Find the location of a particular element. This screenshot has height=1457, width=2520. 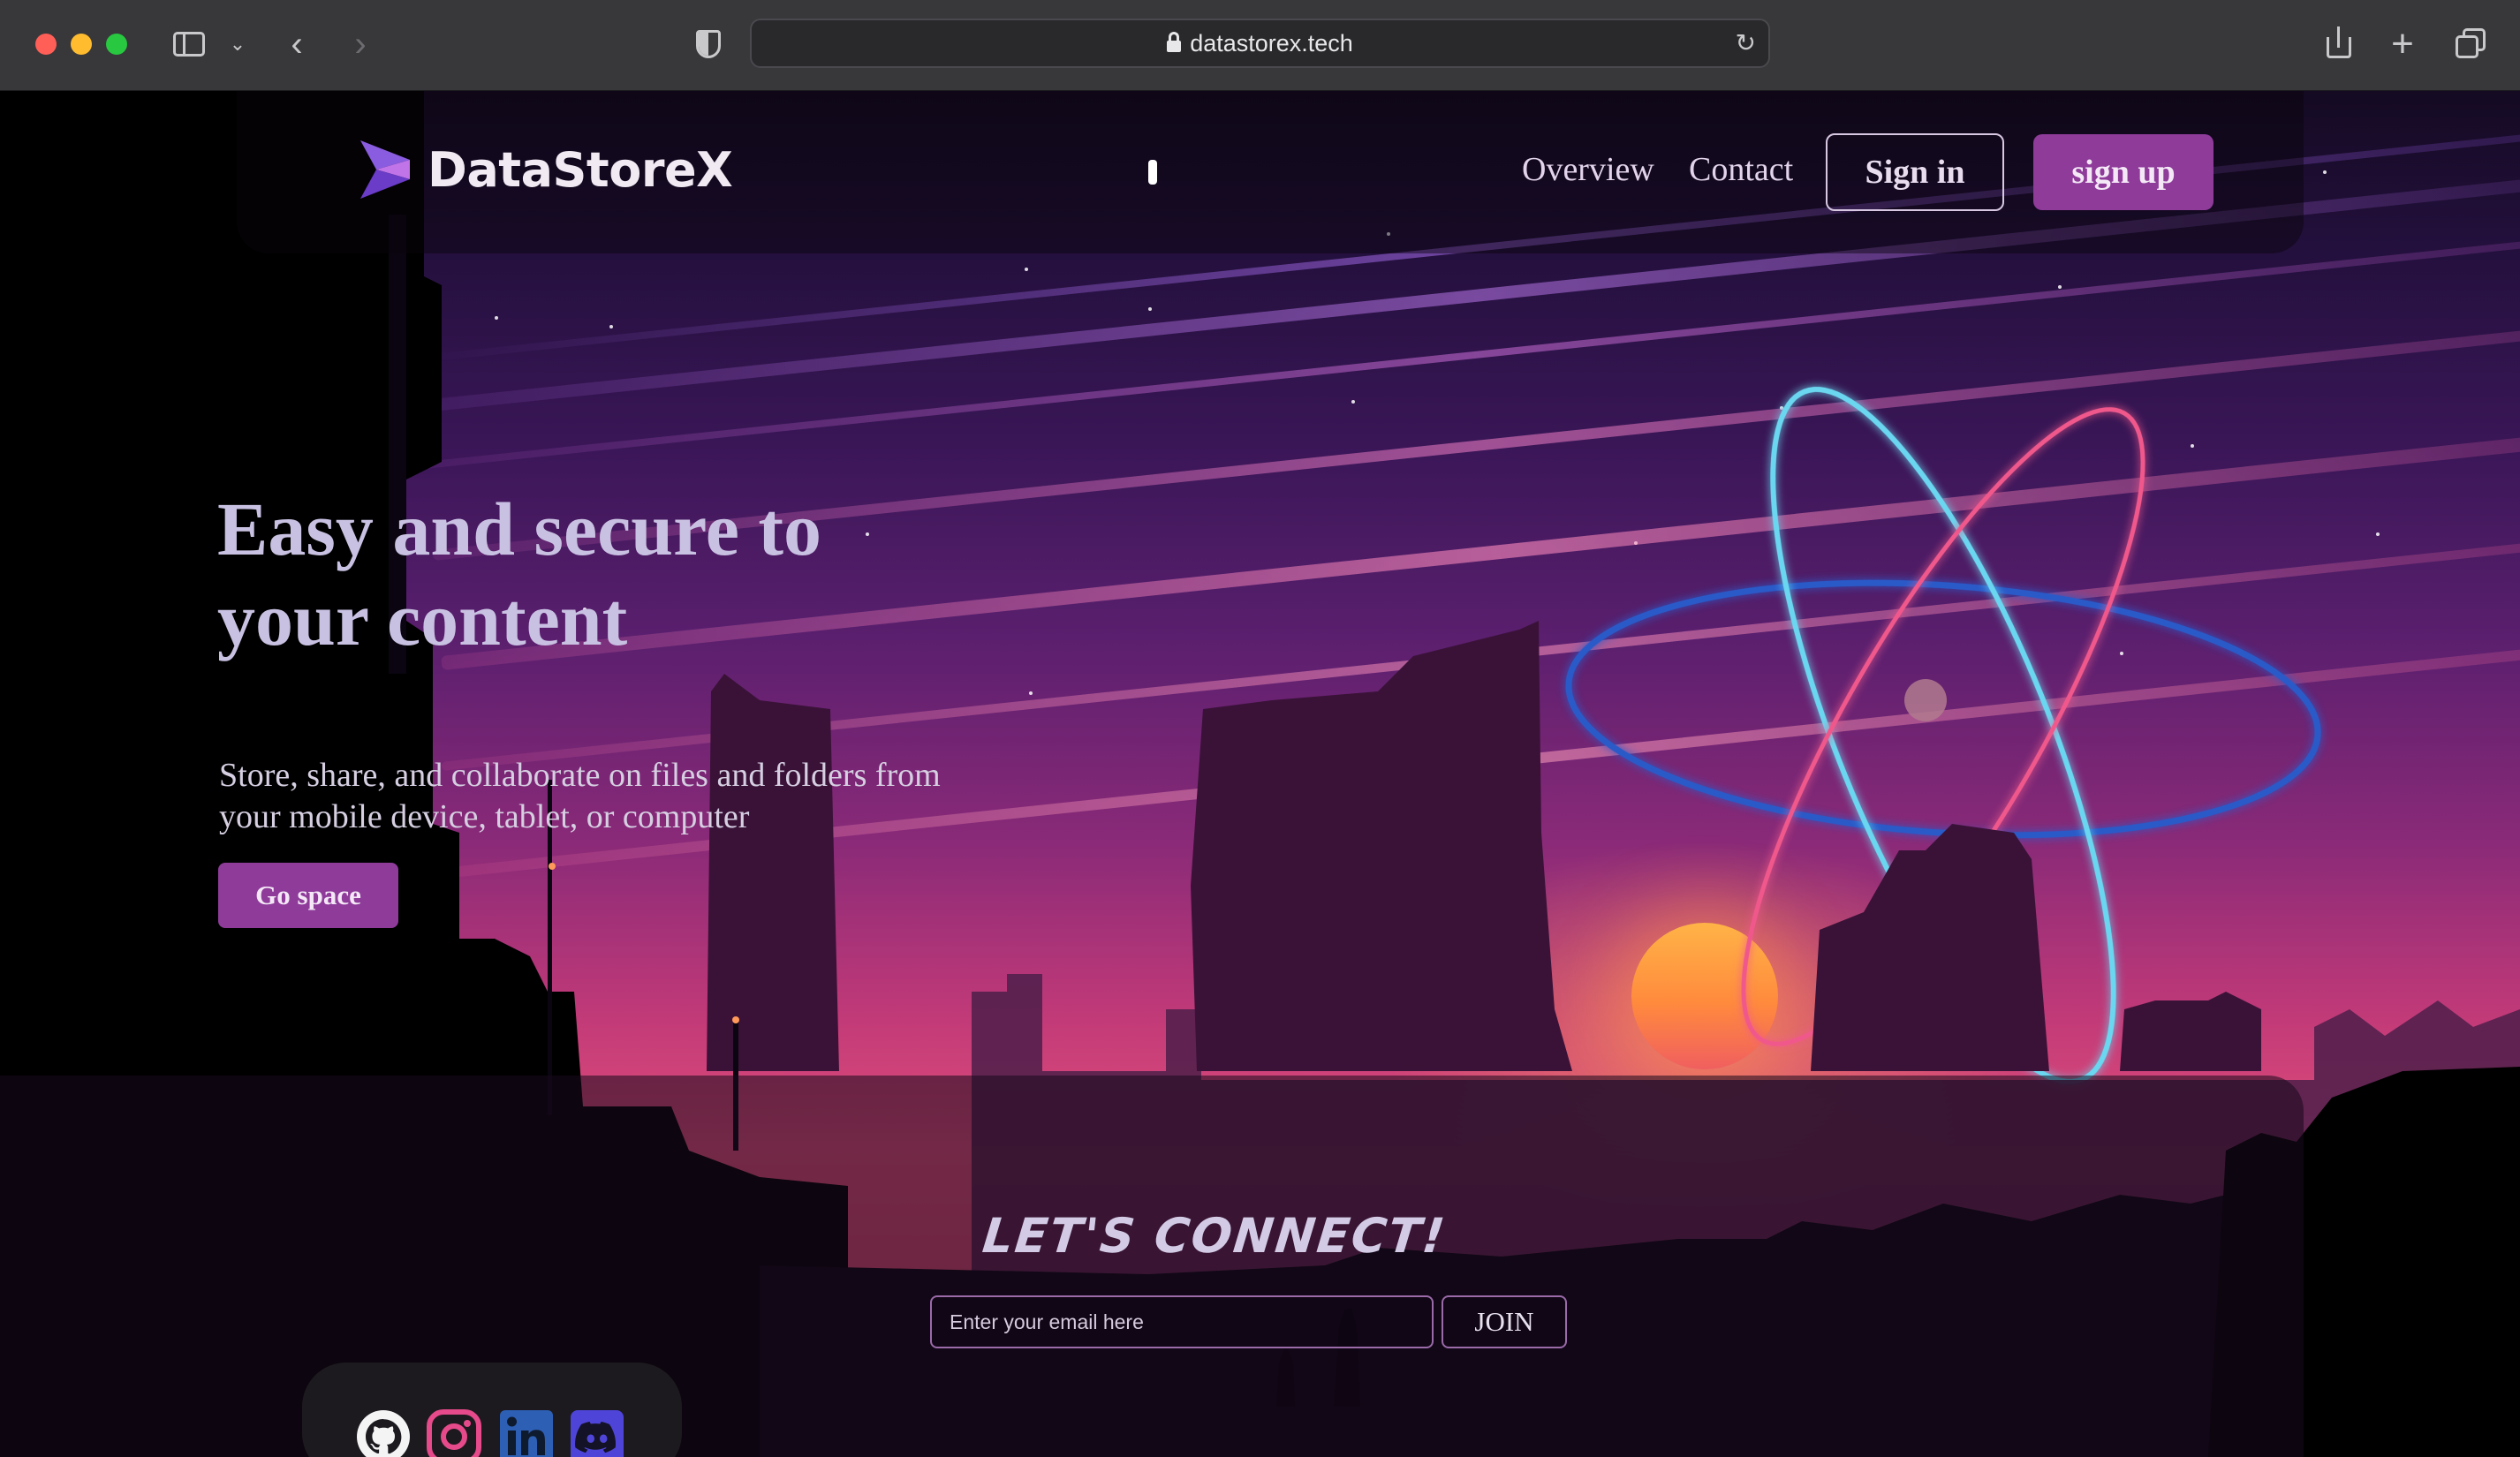

go-space-button: Go space is located at coordinates (308, 895).